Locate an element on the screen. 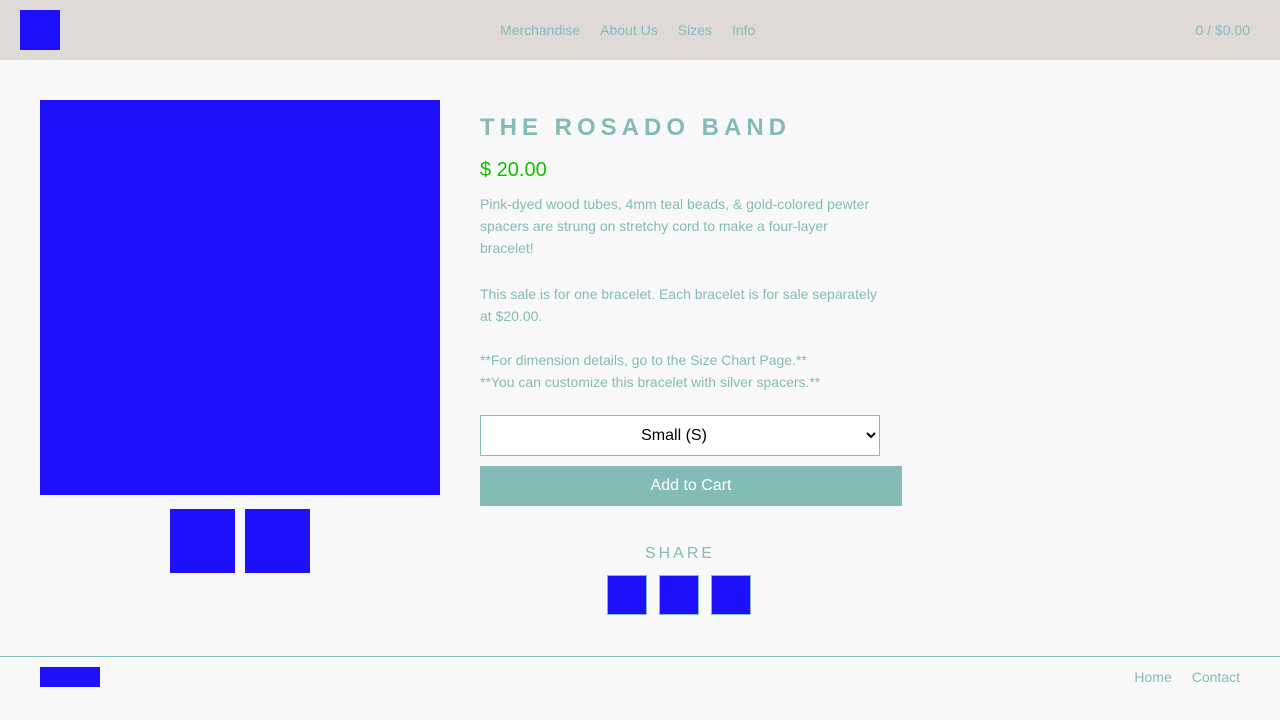 The height and width of the screenshot is (720, 1280). add-to-cart-button: Add to Cart is located at coordinates (691, 486).